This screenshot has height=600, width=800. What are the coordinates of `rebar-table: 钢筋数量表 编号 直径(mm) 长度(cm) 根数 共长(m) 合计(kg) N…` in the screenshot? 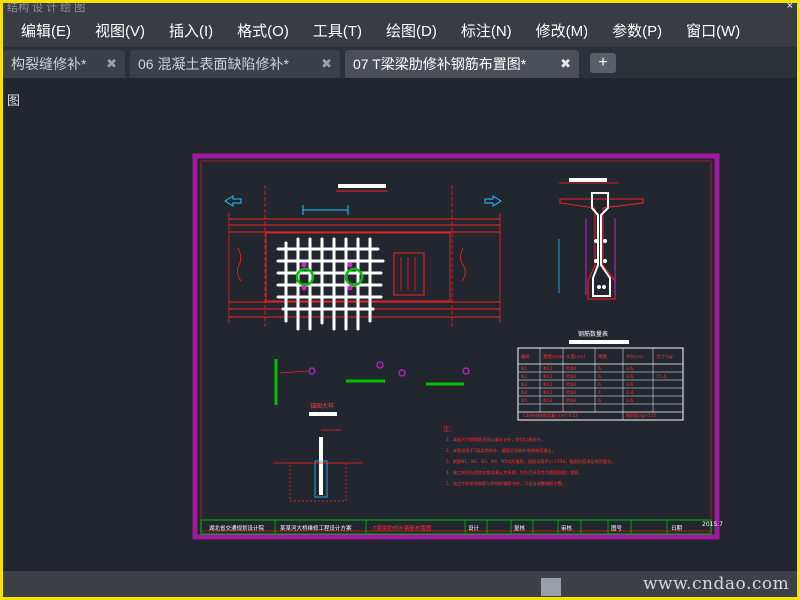 It's located at (600, 375).